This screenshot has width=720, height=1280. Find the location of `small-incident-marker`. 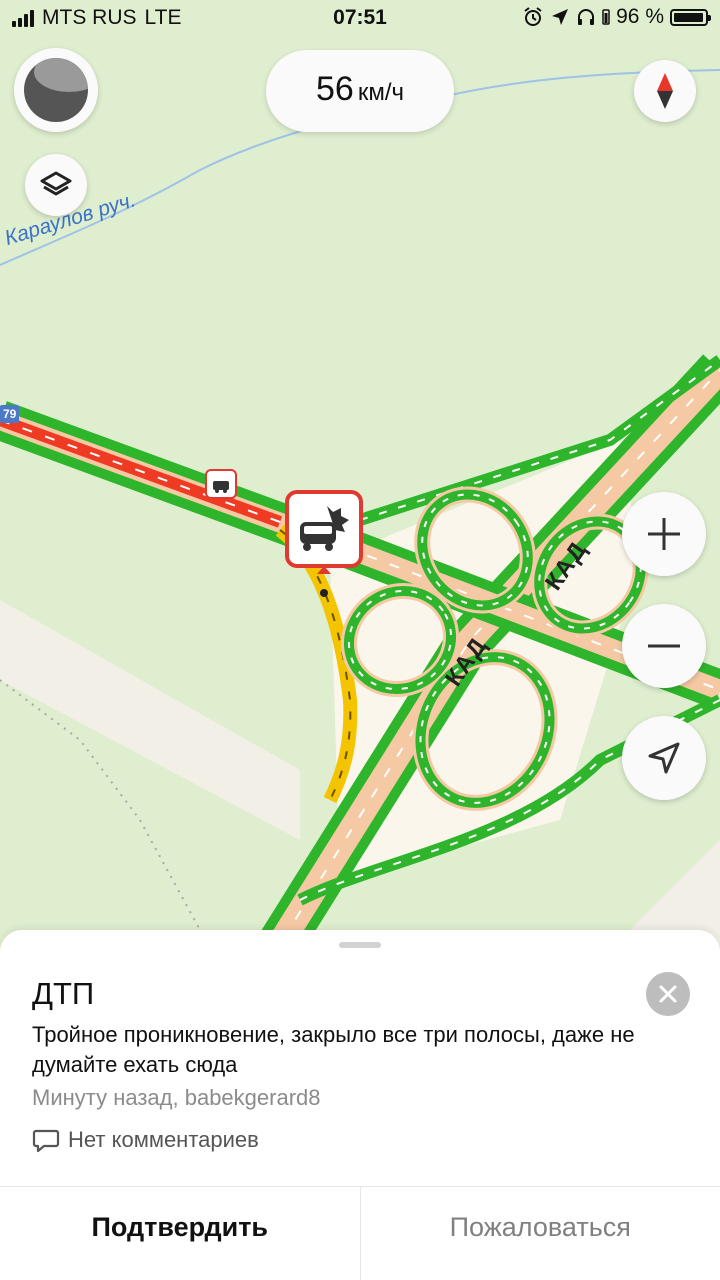

small-incident-marker is located at coordinates (221, 484).